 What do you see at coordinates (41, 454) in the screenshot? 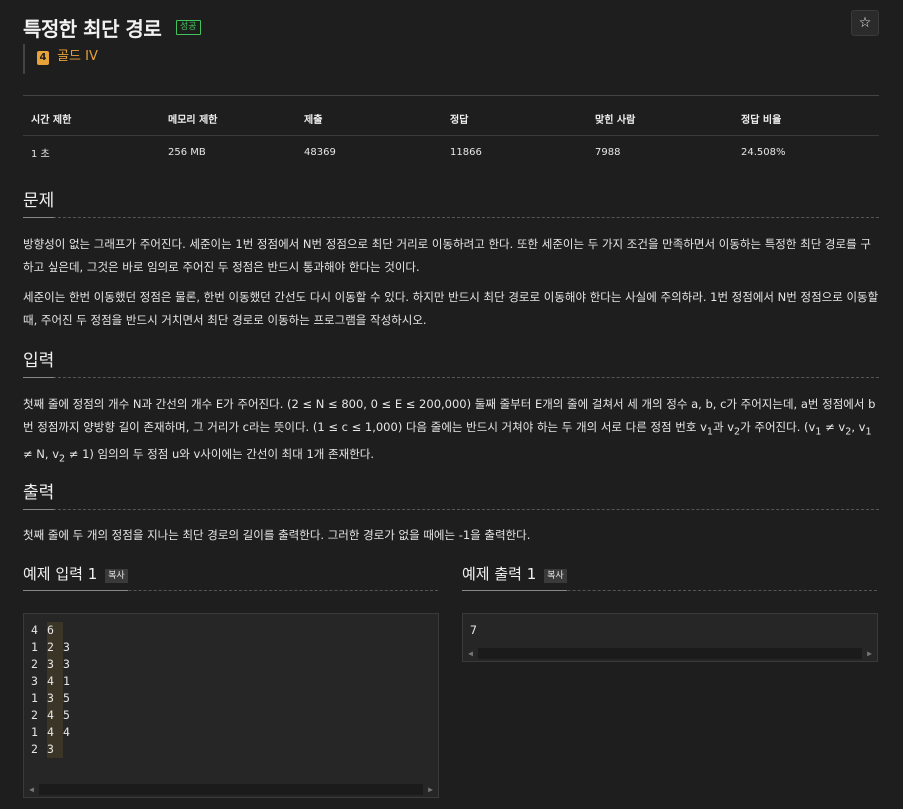
I see `input-text: ≠ N, v` at bounding box center [41, 454].